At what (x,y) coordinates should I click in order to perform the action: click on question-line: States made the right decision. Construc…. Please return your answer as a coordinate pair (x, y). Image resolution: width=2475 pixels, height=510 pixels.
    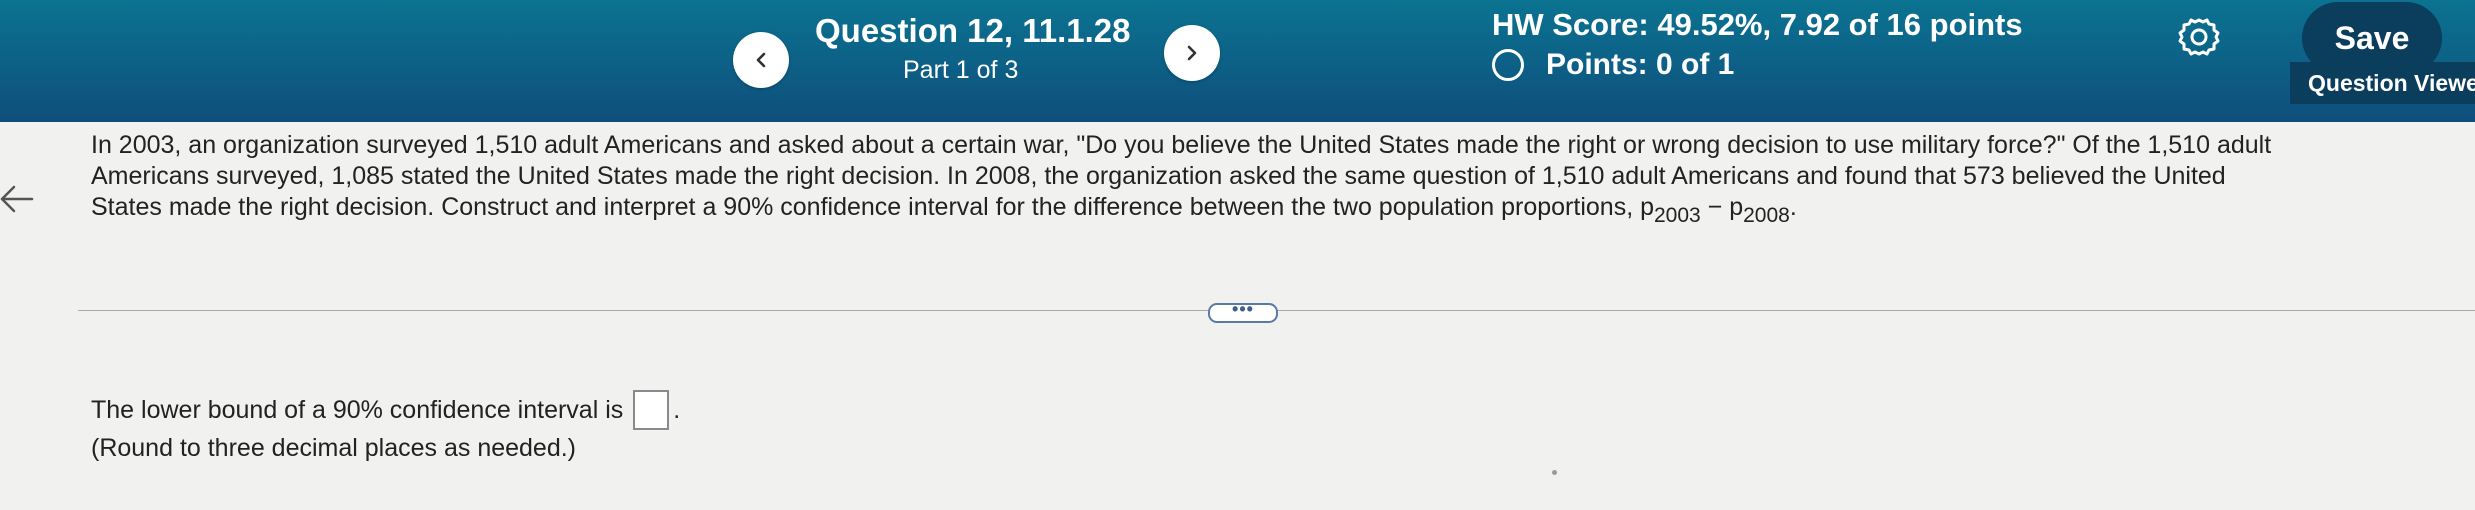
    Looking at the image, I should click on (1281, 211).